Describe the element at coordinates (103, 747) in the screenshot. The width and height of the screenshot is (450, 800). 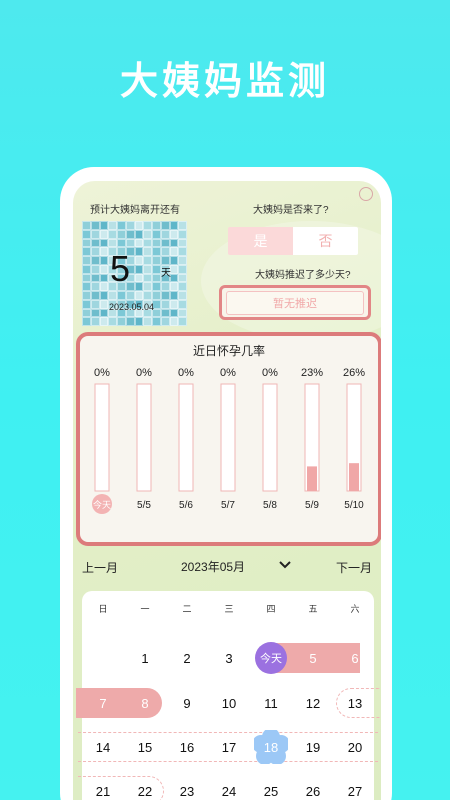
I see `calendar-day: 14` at that location.